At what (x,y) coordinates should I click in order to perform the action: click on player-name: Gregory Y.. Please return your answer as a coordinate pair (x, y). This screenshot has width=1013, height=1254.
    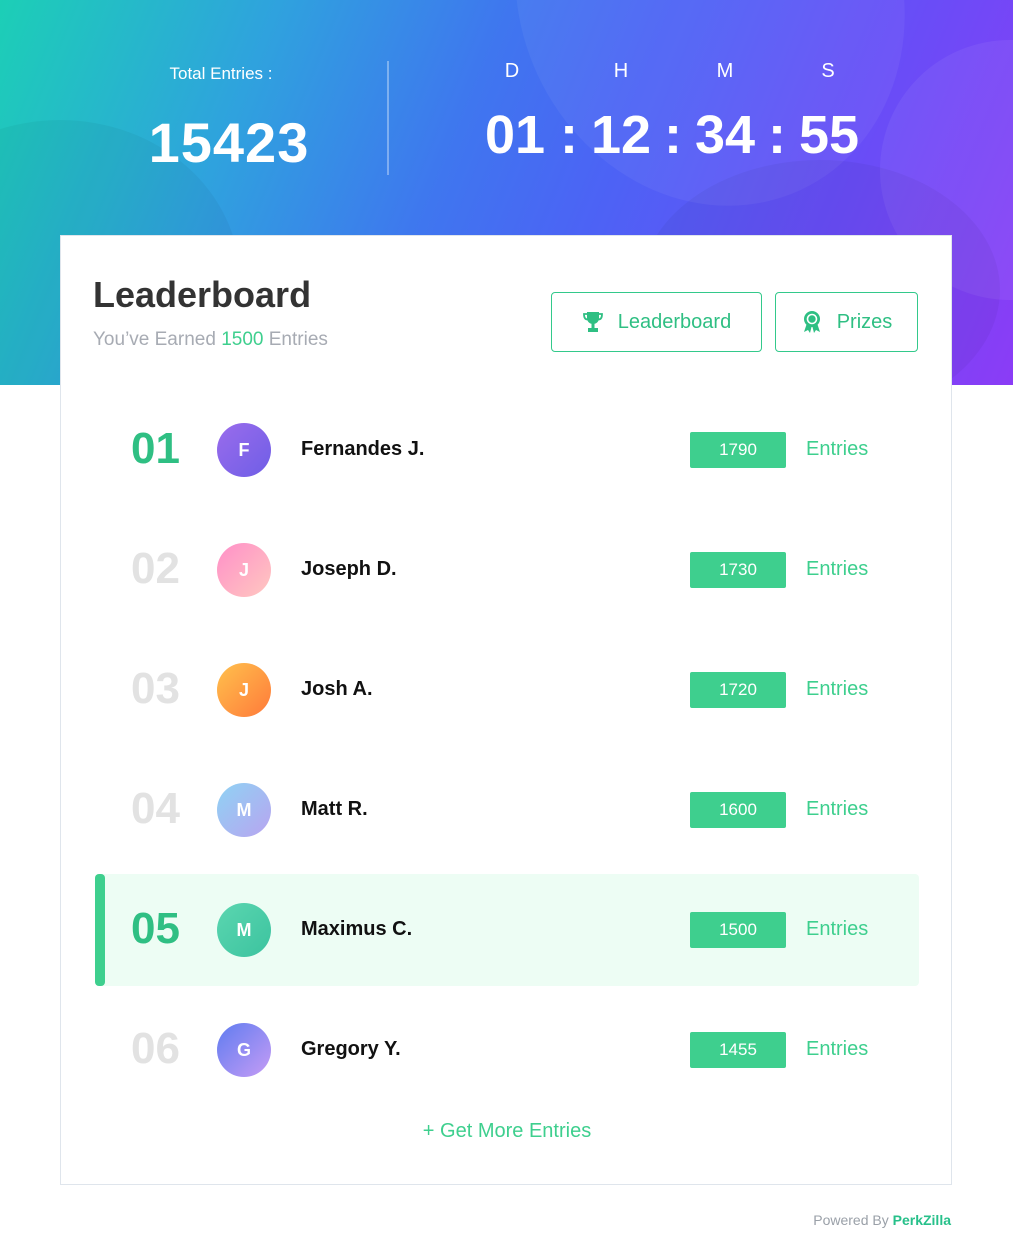
    Looking at the image, I should click on (351, 1049).